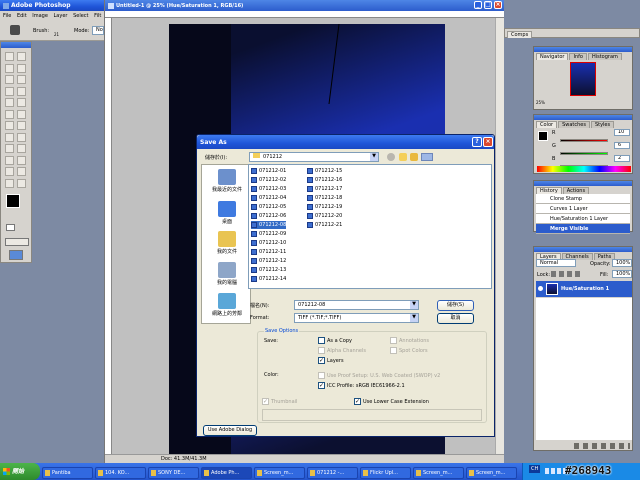 This screenshot has height=480, width=640. Describe the element at coordinates (13, 201) in the screenshot. I see `foreground-color-swatch` at that location.